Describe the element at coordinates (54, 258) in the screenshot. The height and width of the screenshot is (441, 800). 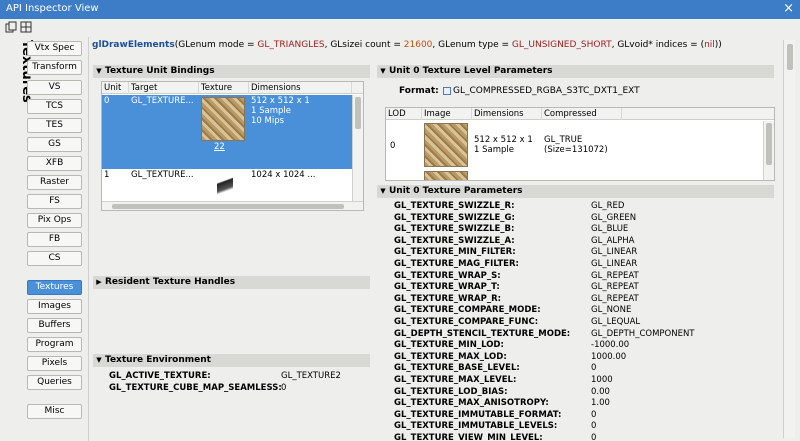
I see `nav-cs-button: CS` at that location.